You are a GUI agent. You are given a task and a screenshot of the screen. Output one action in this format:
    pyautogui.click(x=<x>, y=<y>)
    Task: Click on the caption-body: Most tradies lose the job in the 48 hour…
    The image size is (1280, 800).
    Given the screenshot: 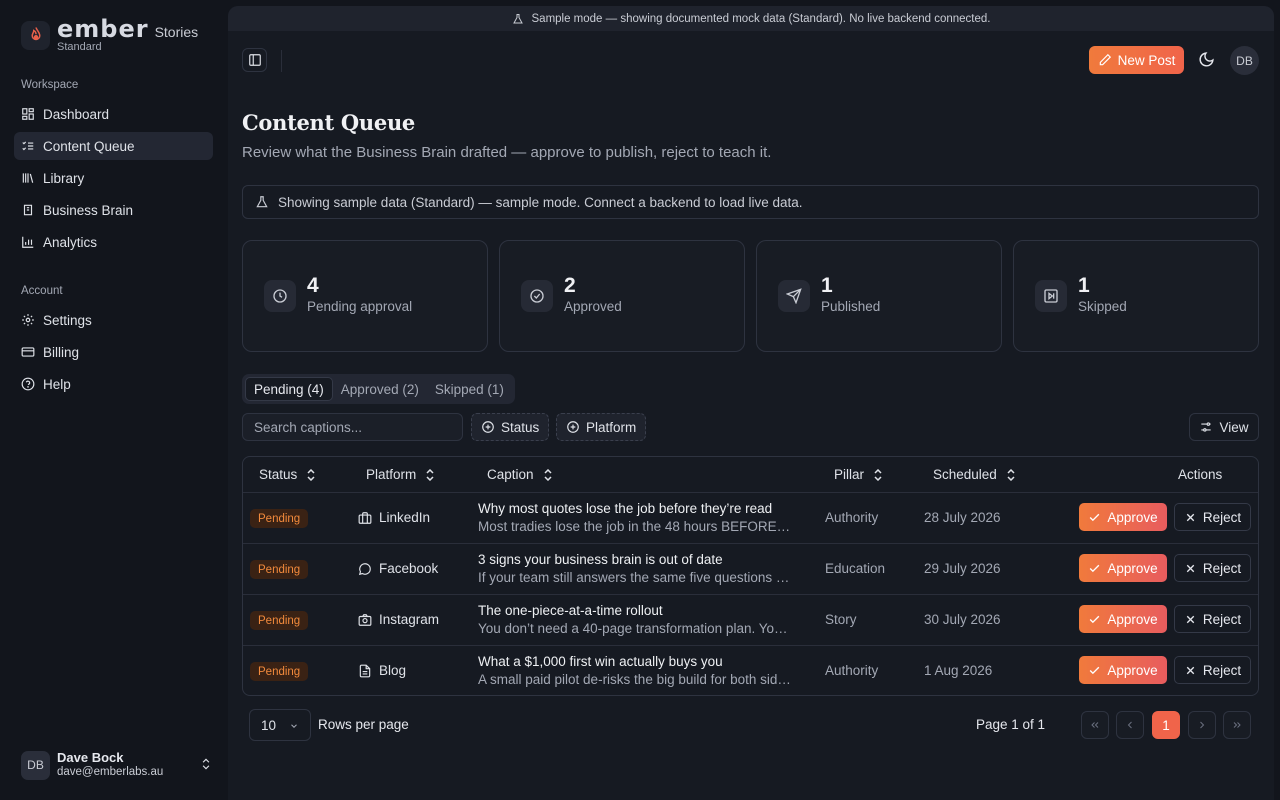 What is the action you would take?
    pyautogui.click(x=635, y=526)
    